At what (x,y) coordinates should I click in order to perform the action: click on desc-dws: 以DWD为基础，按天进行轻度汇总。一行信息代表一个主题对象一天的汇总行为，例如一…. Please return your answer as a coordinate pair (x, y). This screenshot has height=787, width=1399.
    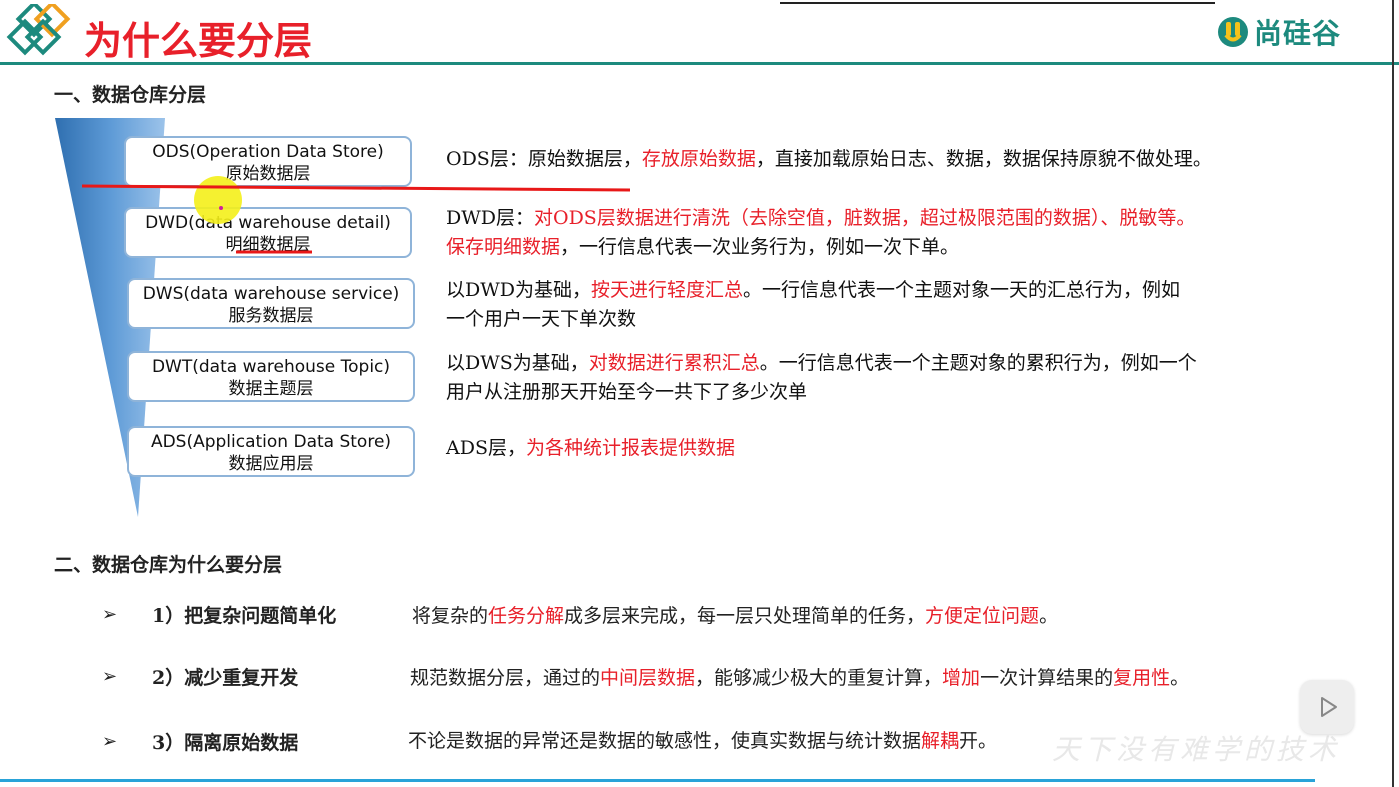
    Looking at the image, I should click on (813, 304).